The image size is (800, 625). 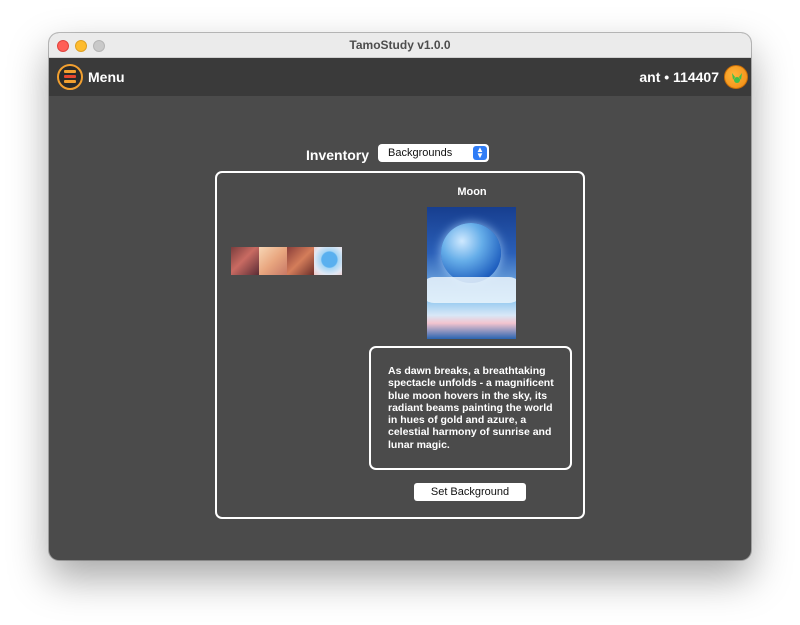 What do you see at coordinates (106, 77) in the screenshot?
I see `menu-label: Menu` at bounding box center [106, 77].